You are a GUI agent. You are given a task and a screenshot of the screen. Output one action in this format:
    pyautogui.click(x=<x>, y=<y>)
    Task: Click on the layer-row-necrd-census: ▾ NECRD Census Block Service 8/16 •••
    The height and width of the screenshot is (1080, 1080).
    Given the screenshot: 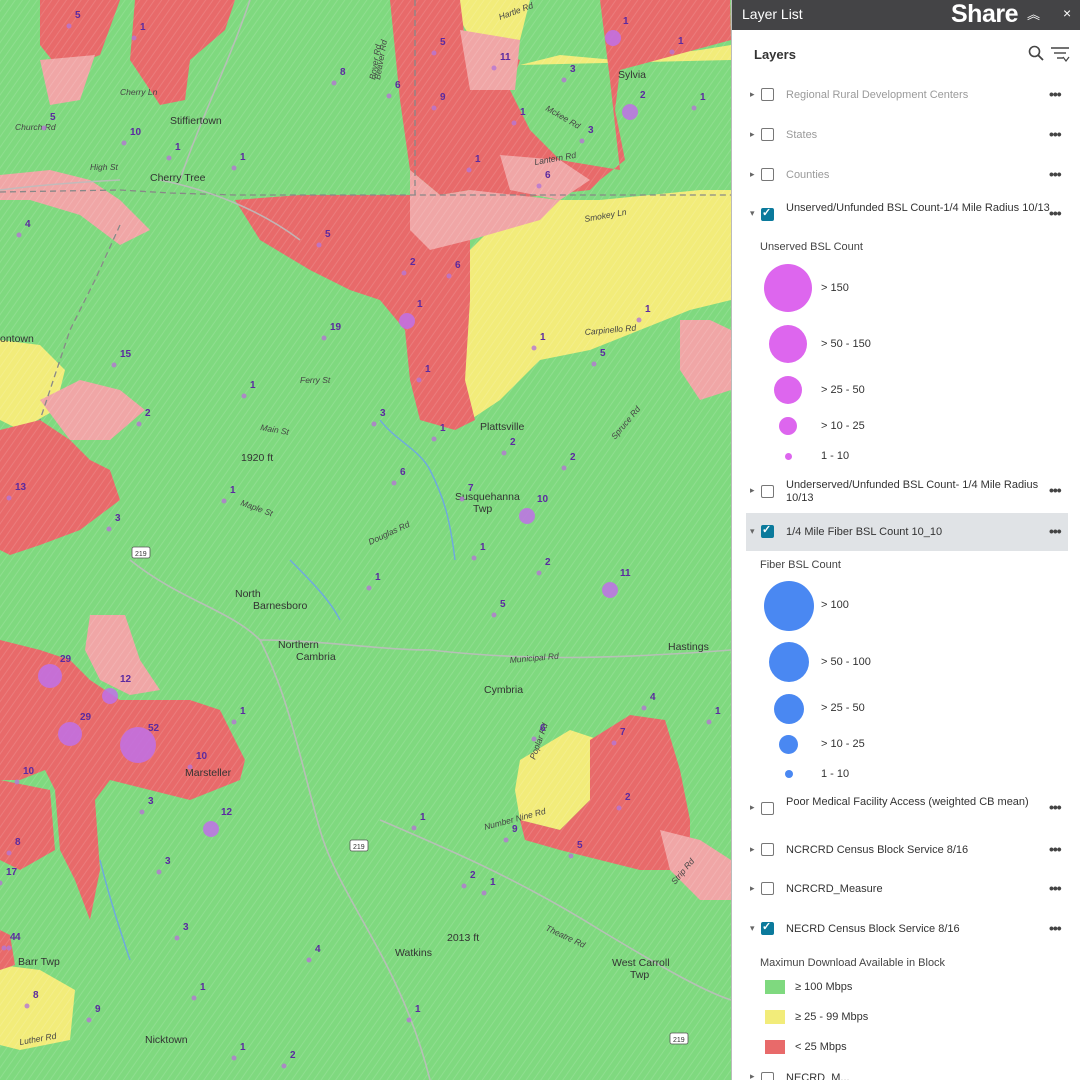 What is the action you would take?
    pyautogui.click(x=907, y=930)
    